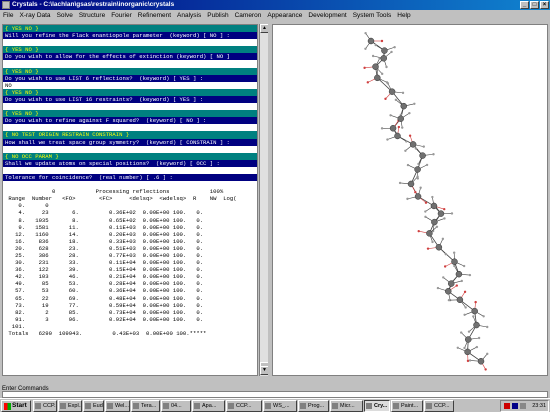 The width and height of the screenshot is (550, 412). I want to click on menu-analysis: Analysis, so click(189, 15).